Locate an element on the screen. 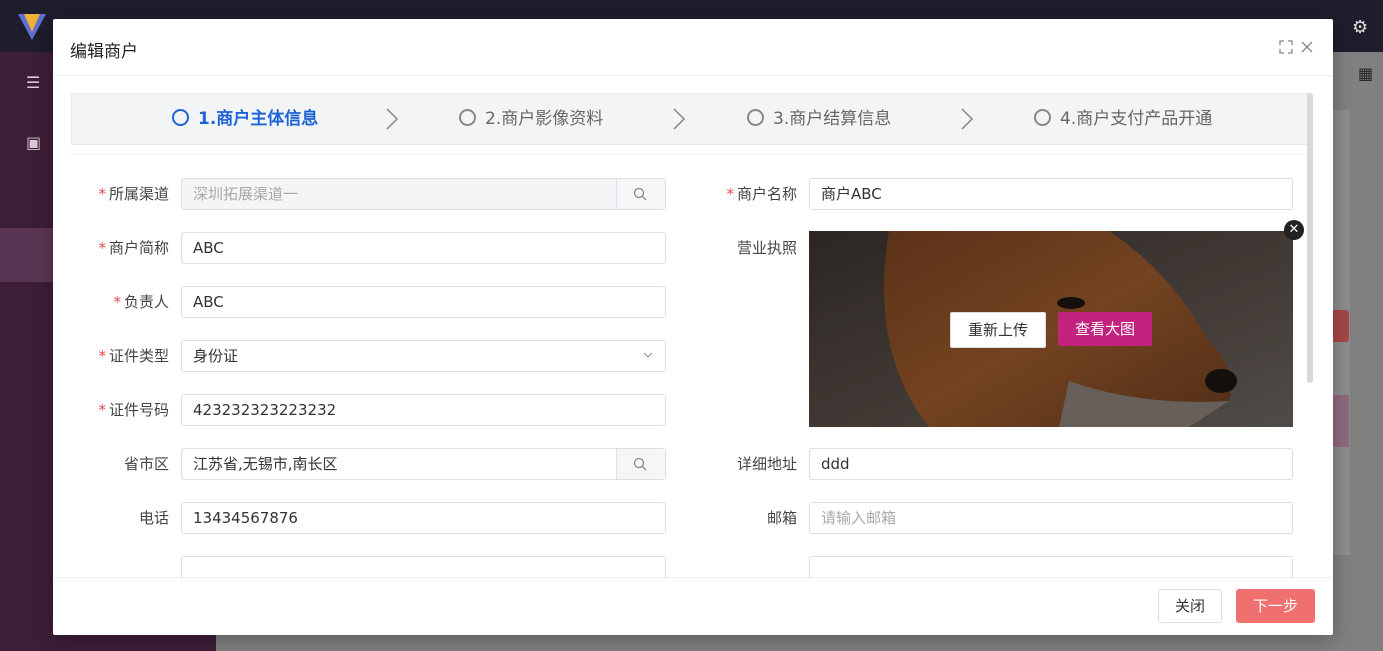  settings-icon: ⚙ is located at coordinates (1362, 28).